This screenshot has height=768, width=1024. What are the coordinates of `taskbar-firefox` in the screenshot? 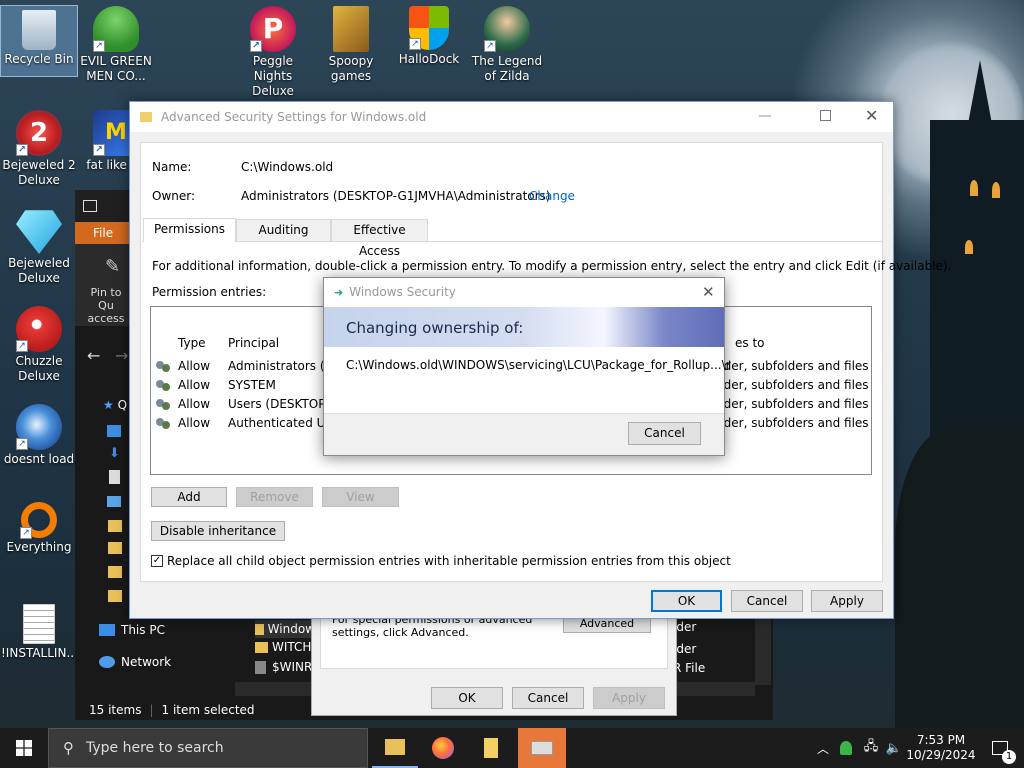 It's located at (443, 748).